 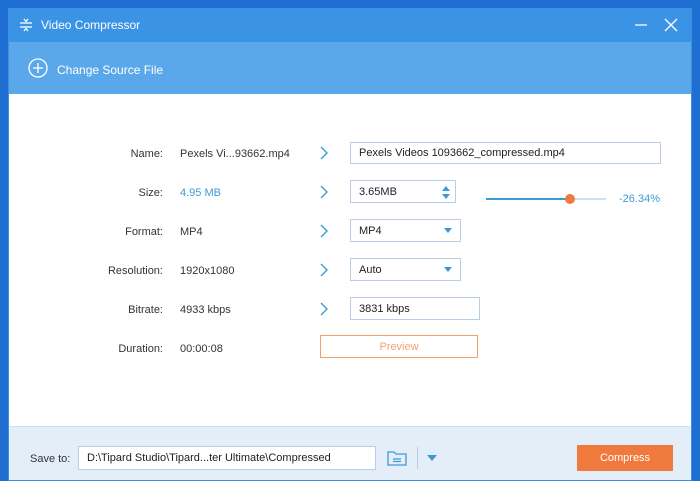 What do you see at coordinates (38, 68) in the screenshot?
I see `add-circle-icon` at bounding box center [38, 68].